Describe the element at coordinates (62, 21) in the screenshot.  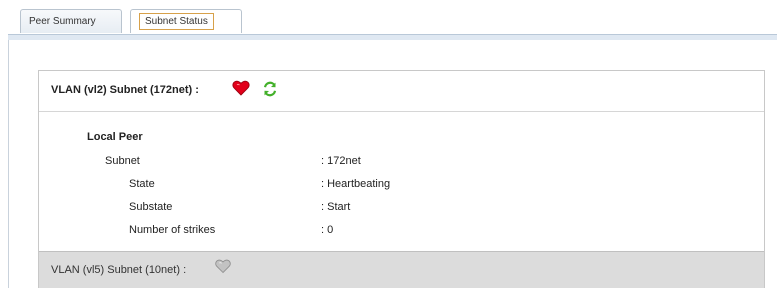
I see `tab-peer-summary-label: Peer Summary` at that location.